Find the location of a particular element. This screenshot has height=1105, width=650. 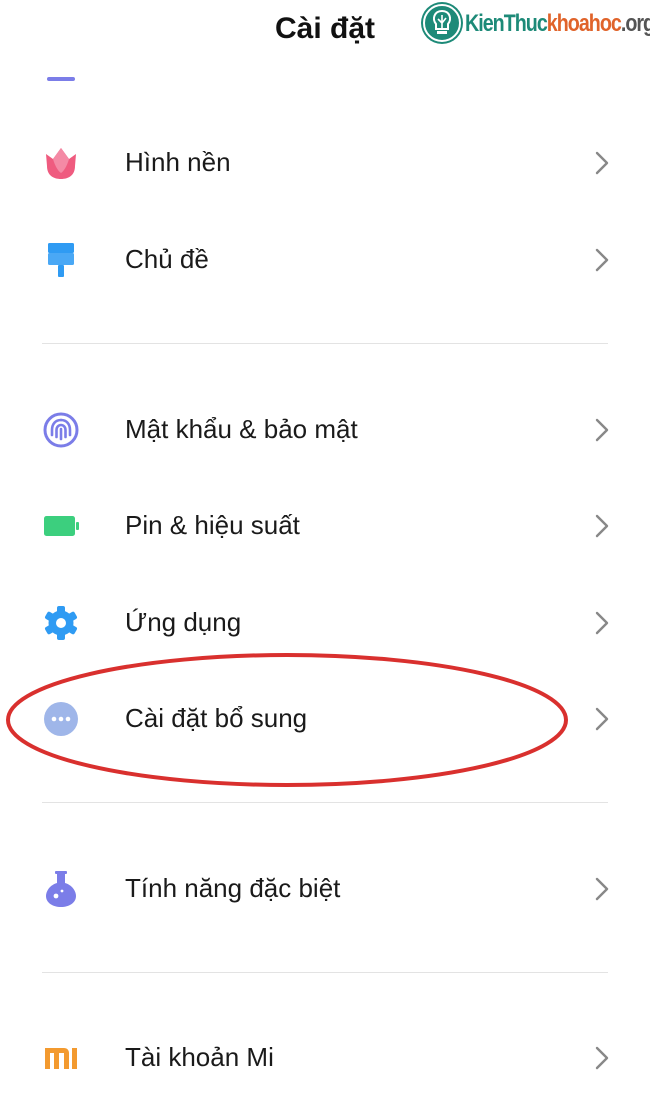

gear-icon is located at coordinates (61, 623).